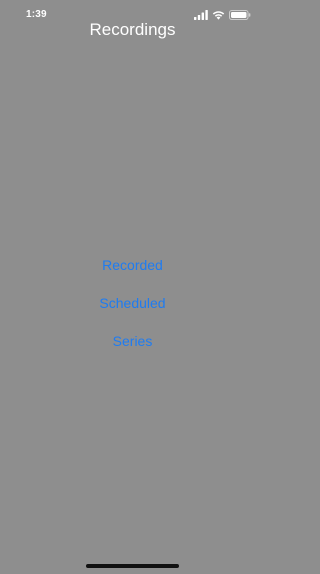 This screenshot has height=574, width=320. I want to click on page-title: Recordings, so click(132, 29).